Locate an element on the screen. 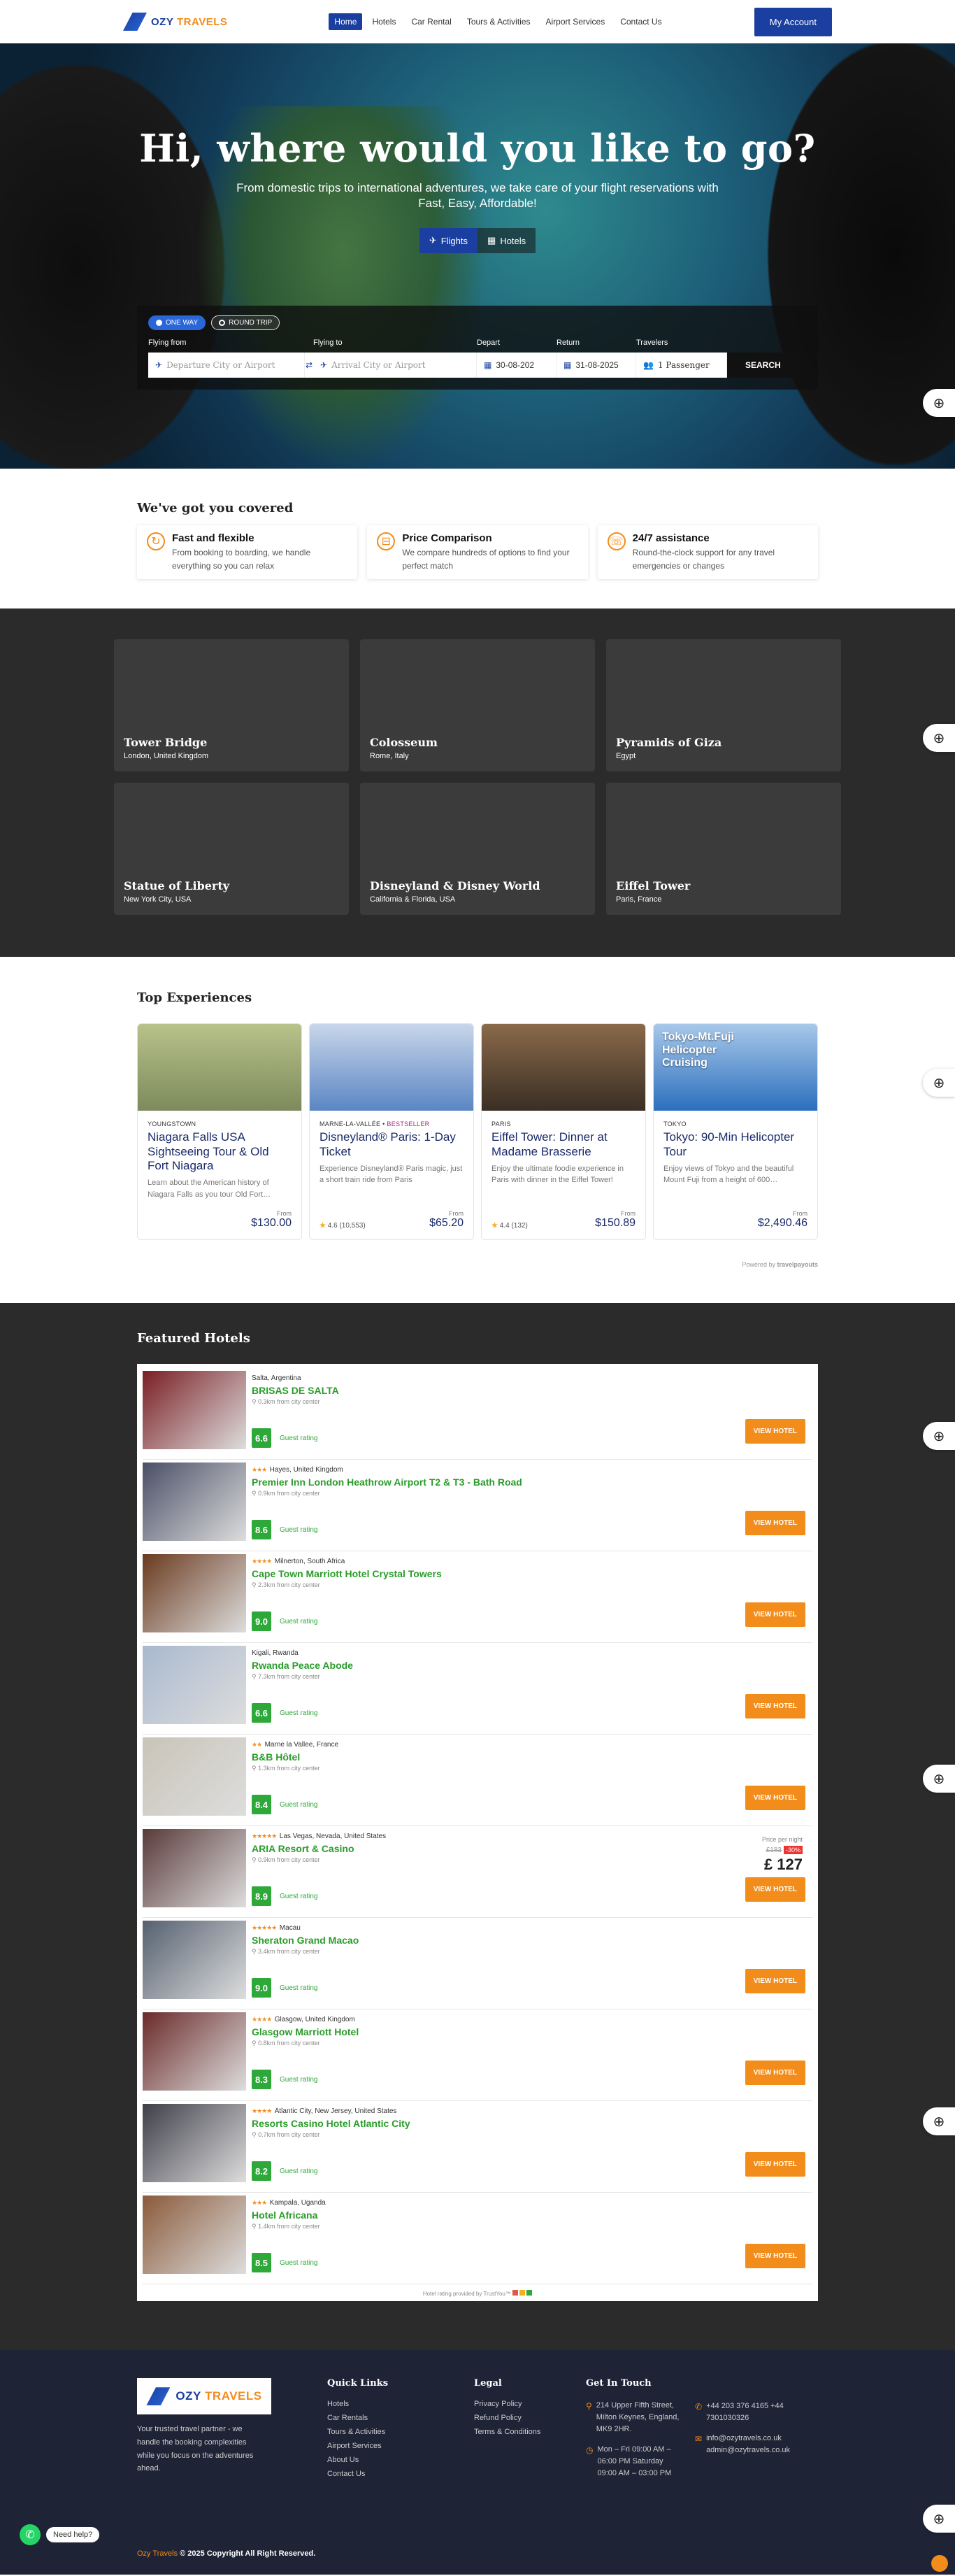  hotels-title: Featured Hotels is located at coordinates (193, 1338).